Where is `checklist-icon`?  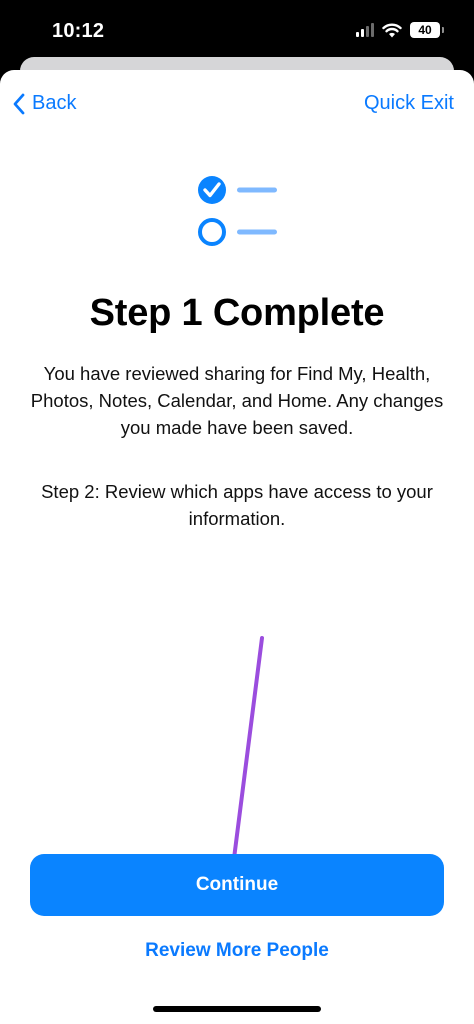
checklist-icon is located at coordinates (237, 211).